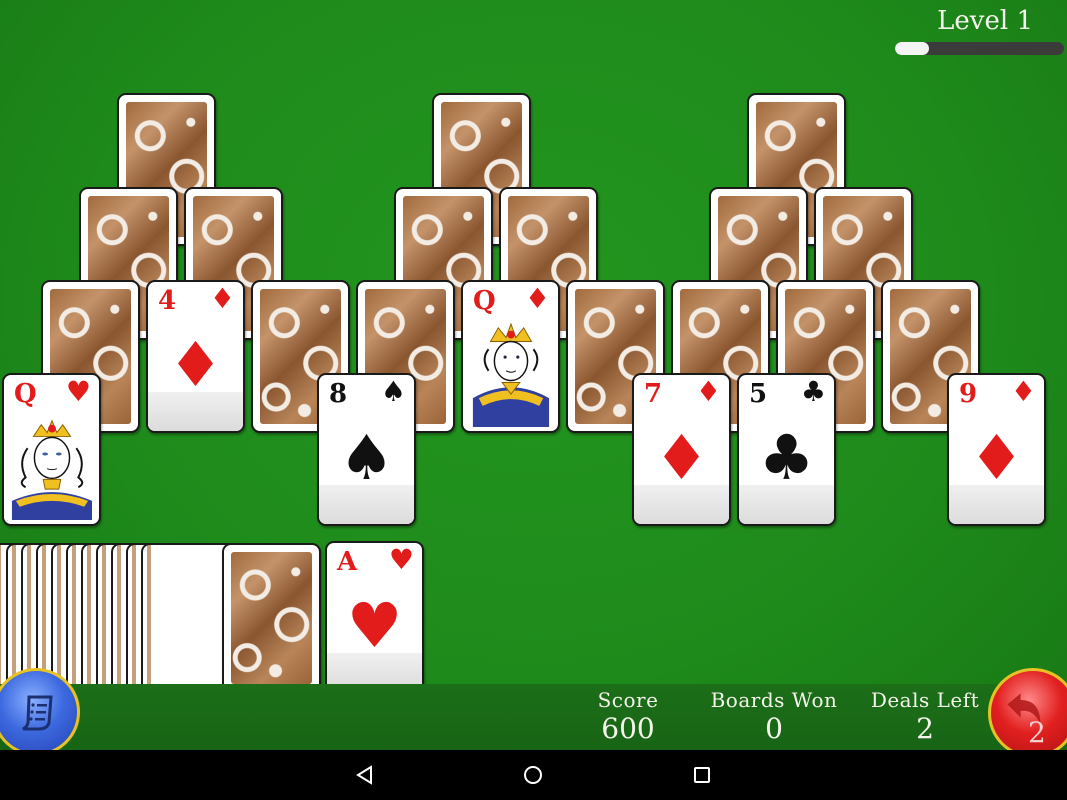  I want to click on level-progress-fill, so click(912, 48).